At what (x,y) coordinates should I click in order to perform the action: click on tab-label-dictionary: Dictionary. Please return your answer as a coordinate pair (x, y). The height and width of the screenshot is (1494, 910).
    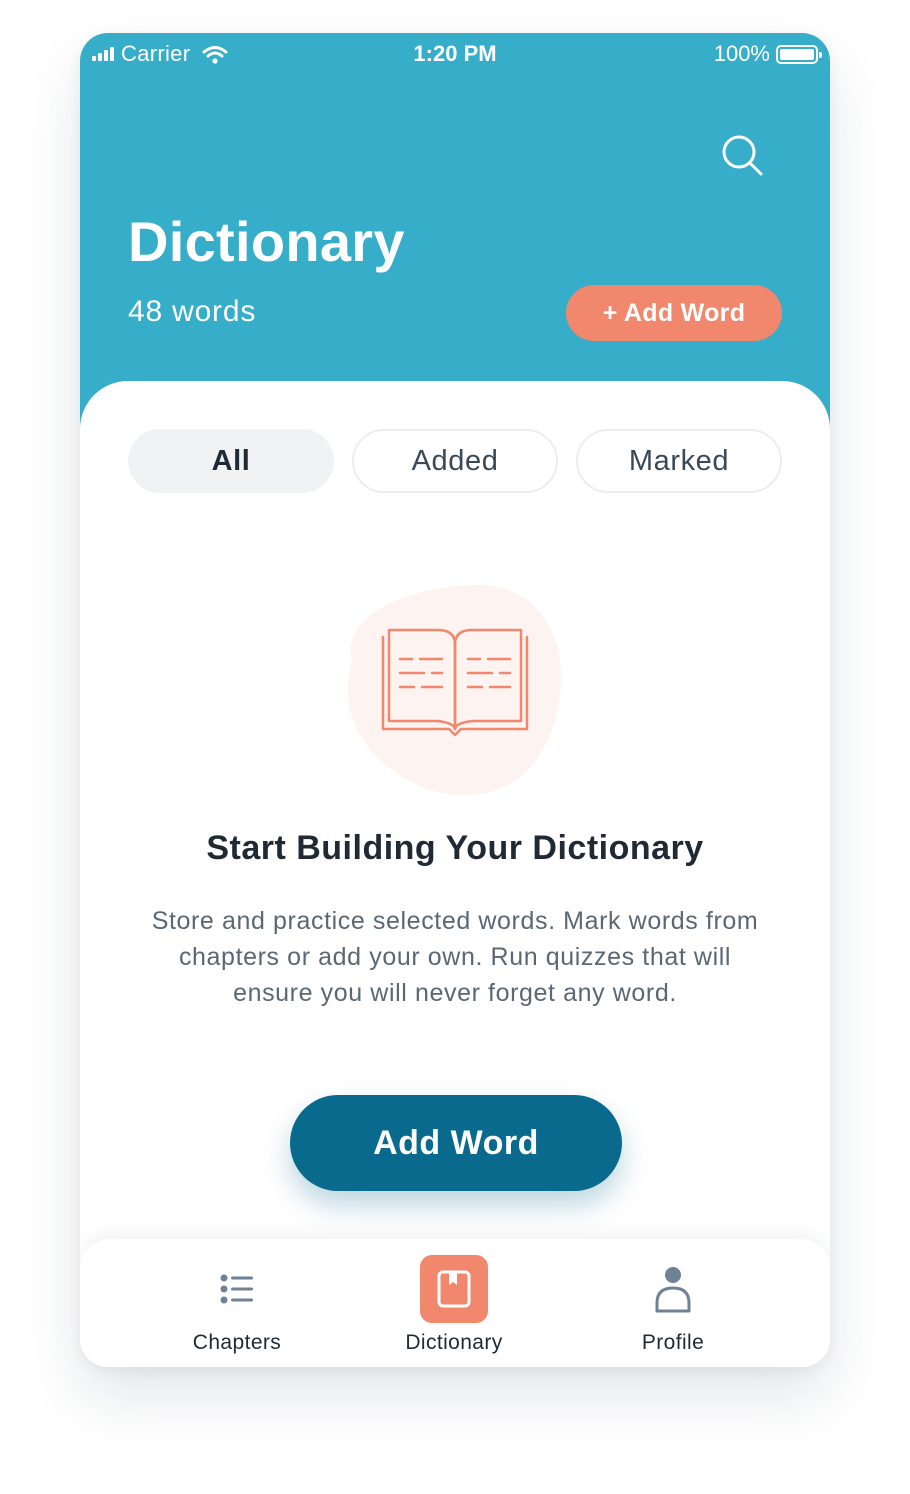
    Looking at the image, I should click on (454, 1342).